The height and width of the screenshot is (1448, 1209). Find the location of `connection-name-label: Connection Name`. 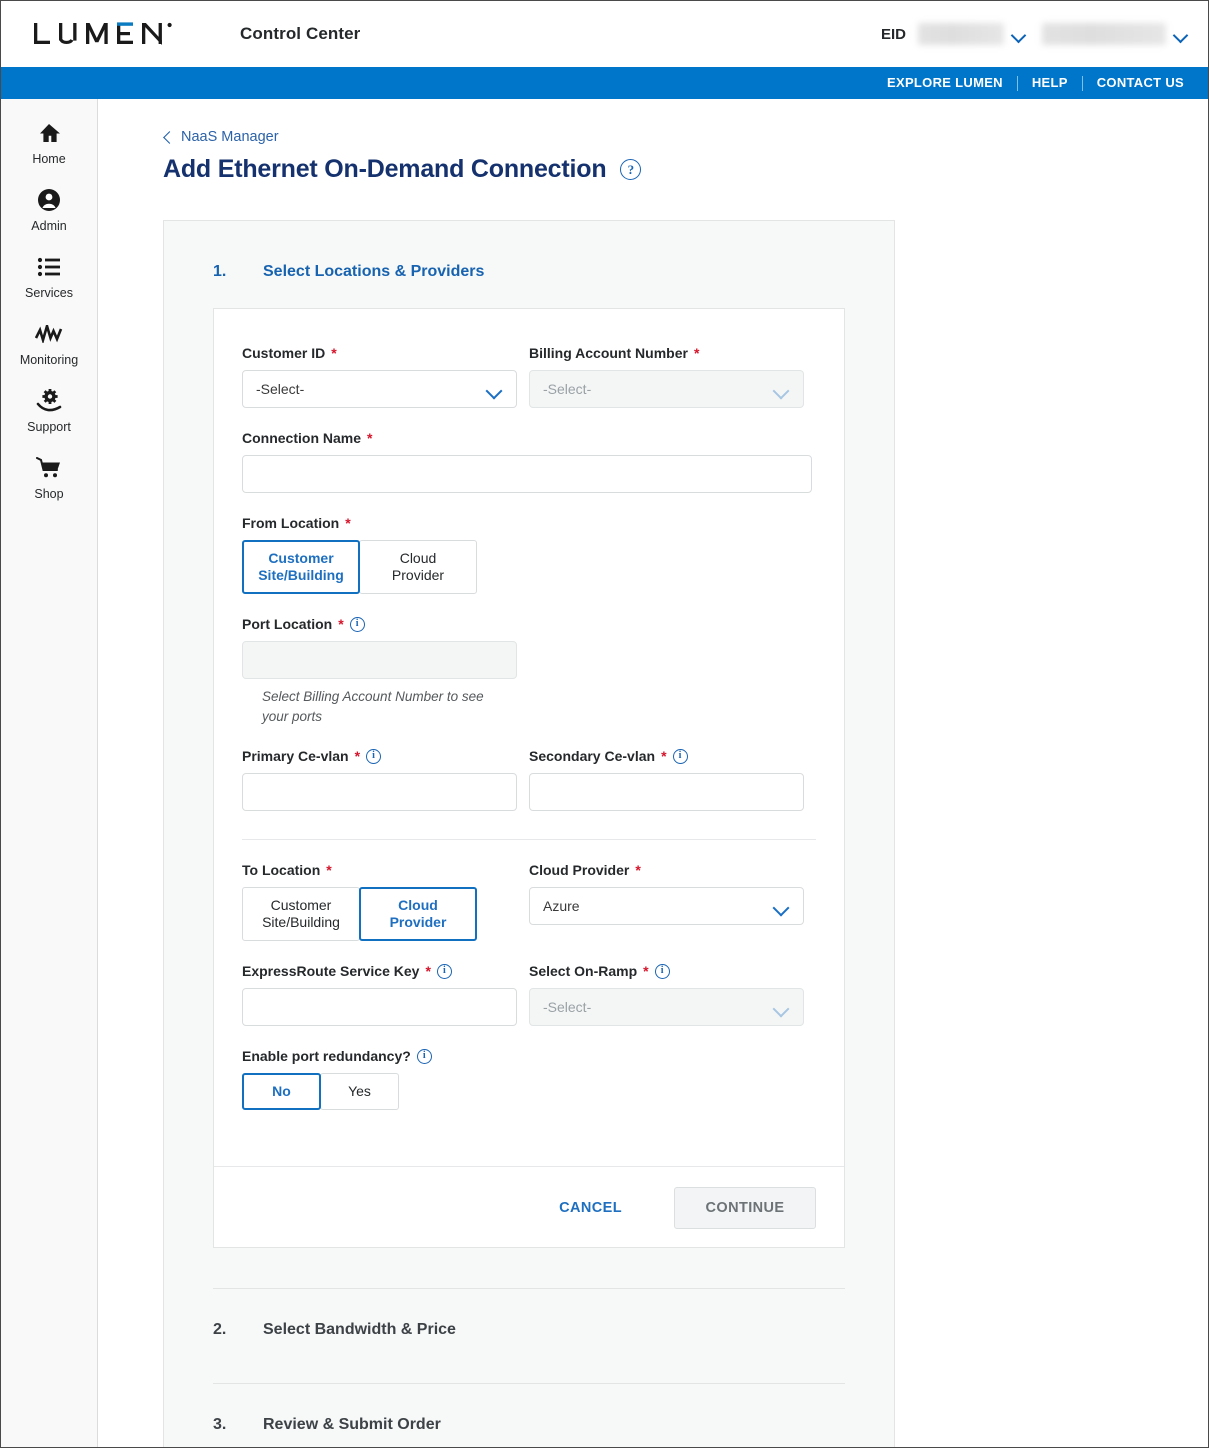

connection-name-label: Connection Name is located at coordinates (302, 438).